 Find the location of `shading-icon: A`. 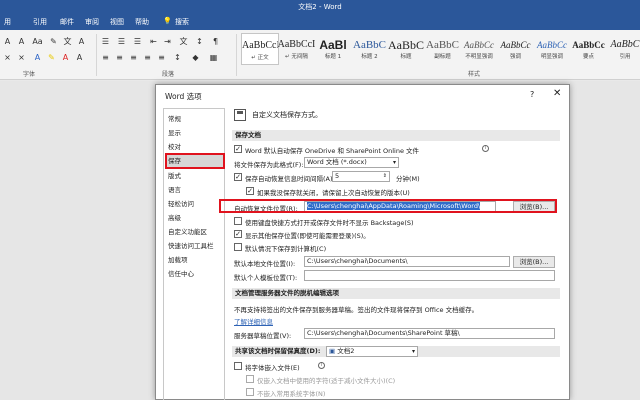

shading-icon: A is located at coordinates (79, 57).